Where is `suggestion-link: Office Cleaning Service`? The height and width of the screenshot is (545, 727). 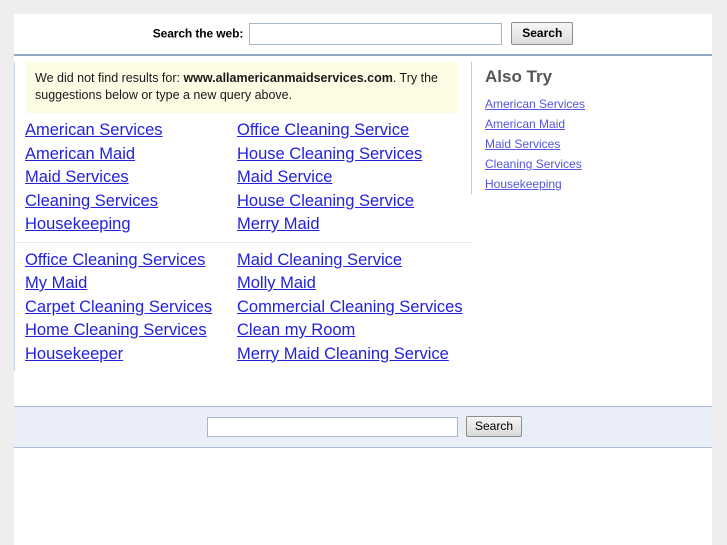 suggestion-link: Office Cleaning Service is located at coordinates (323, 130).